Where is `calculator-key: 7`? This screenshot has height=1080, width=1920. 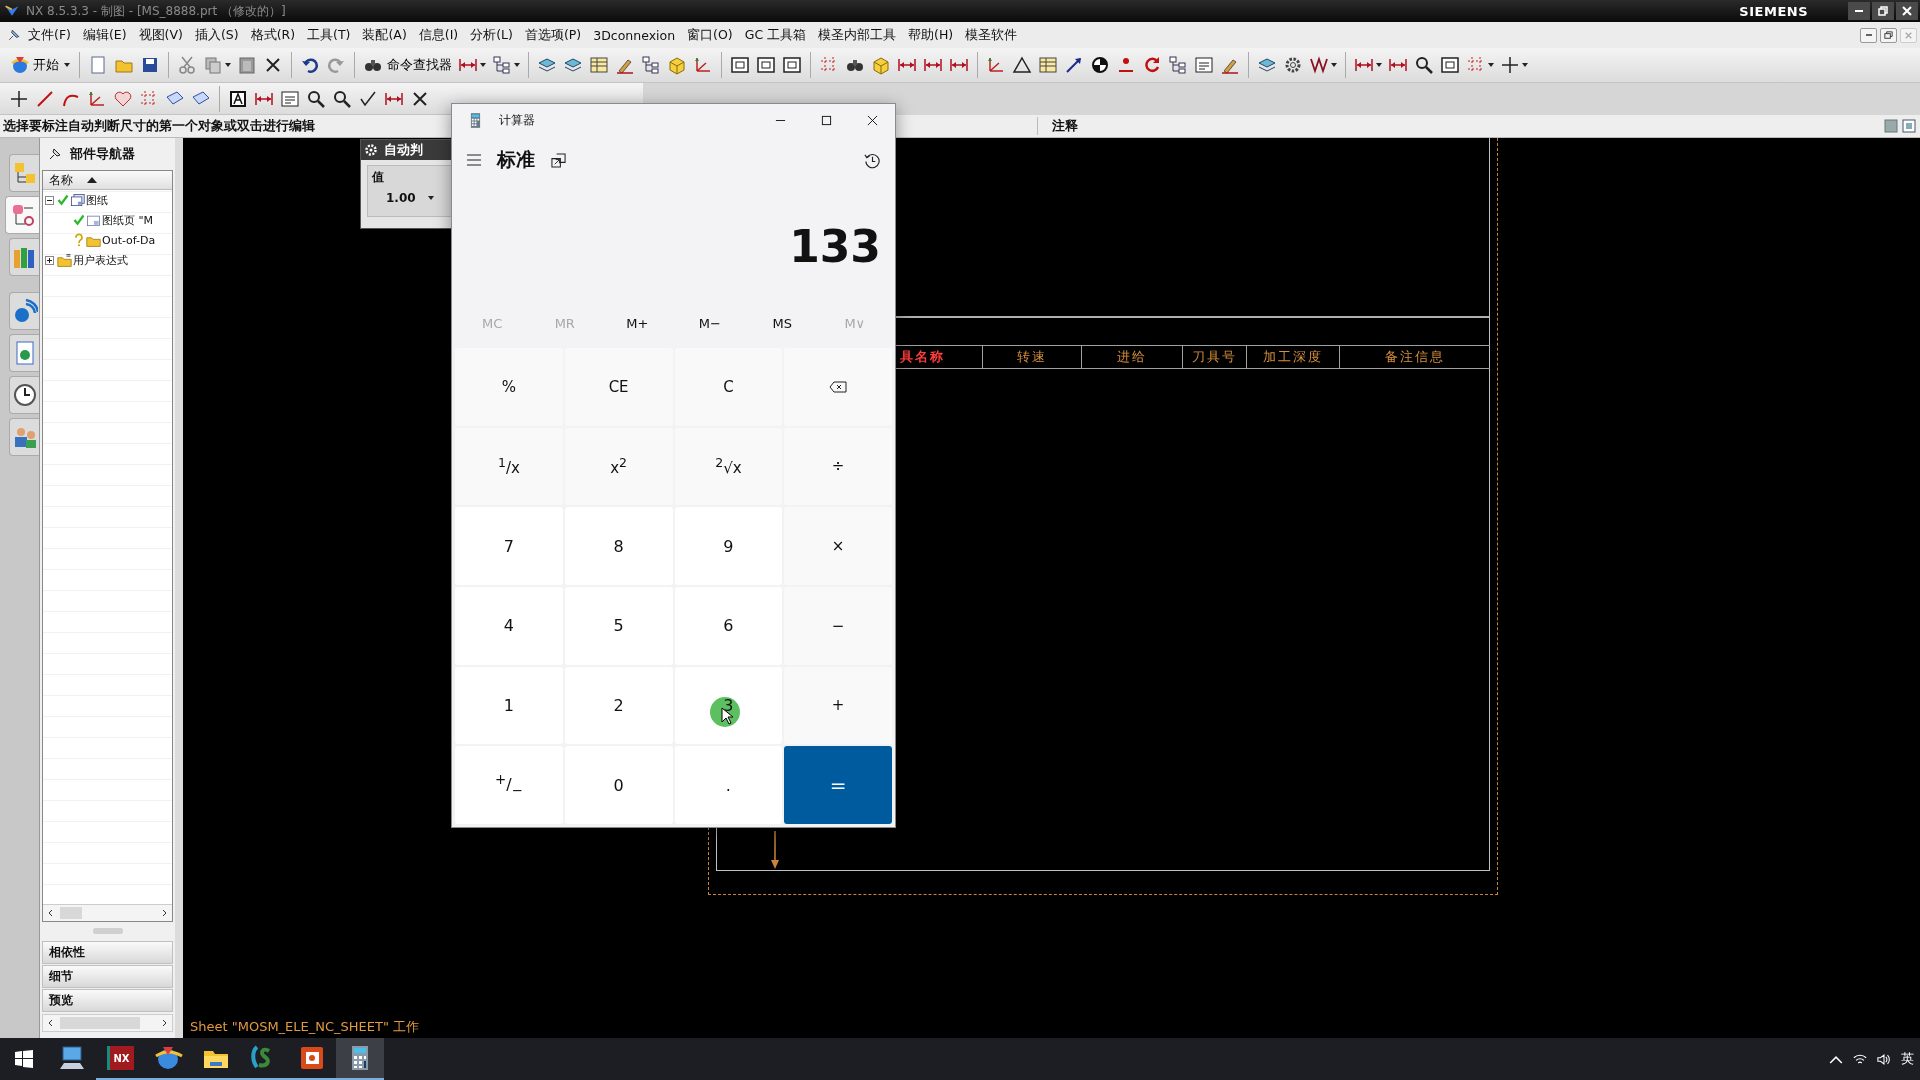
calculator-key: 7 is located at coordinates (509, 546).